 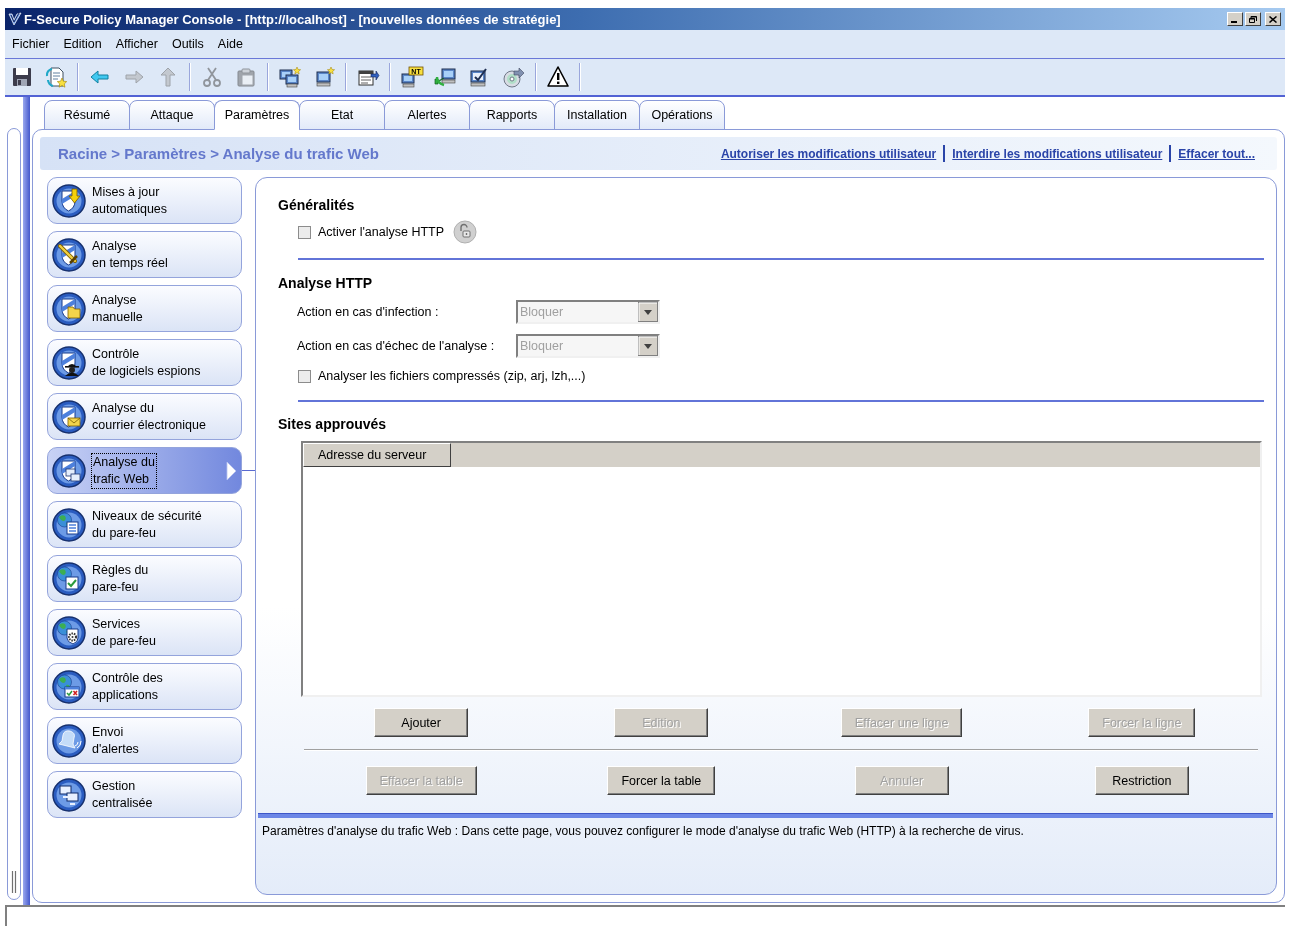 What do you see at coordinates (144, 200) in the screenshot?
I see `sidebar-item: Mises à jour automatiques` at bounding box center [144, 200].